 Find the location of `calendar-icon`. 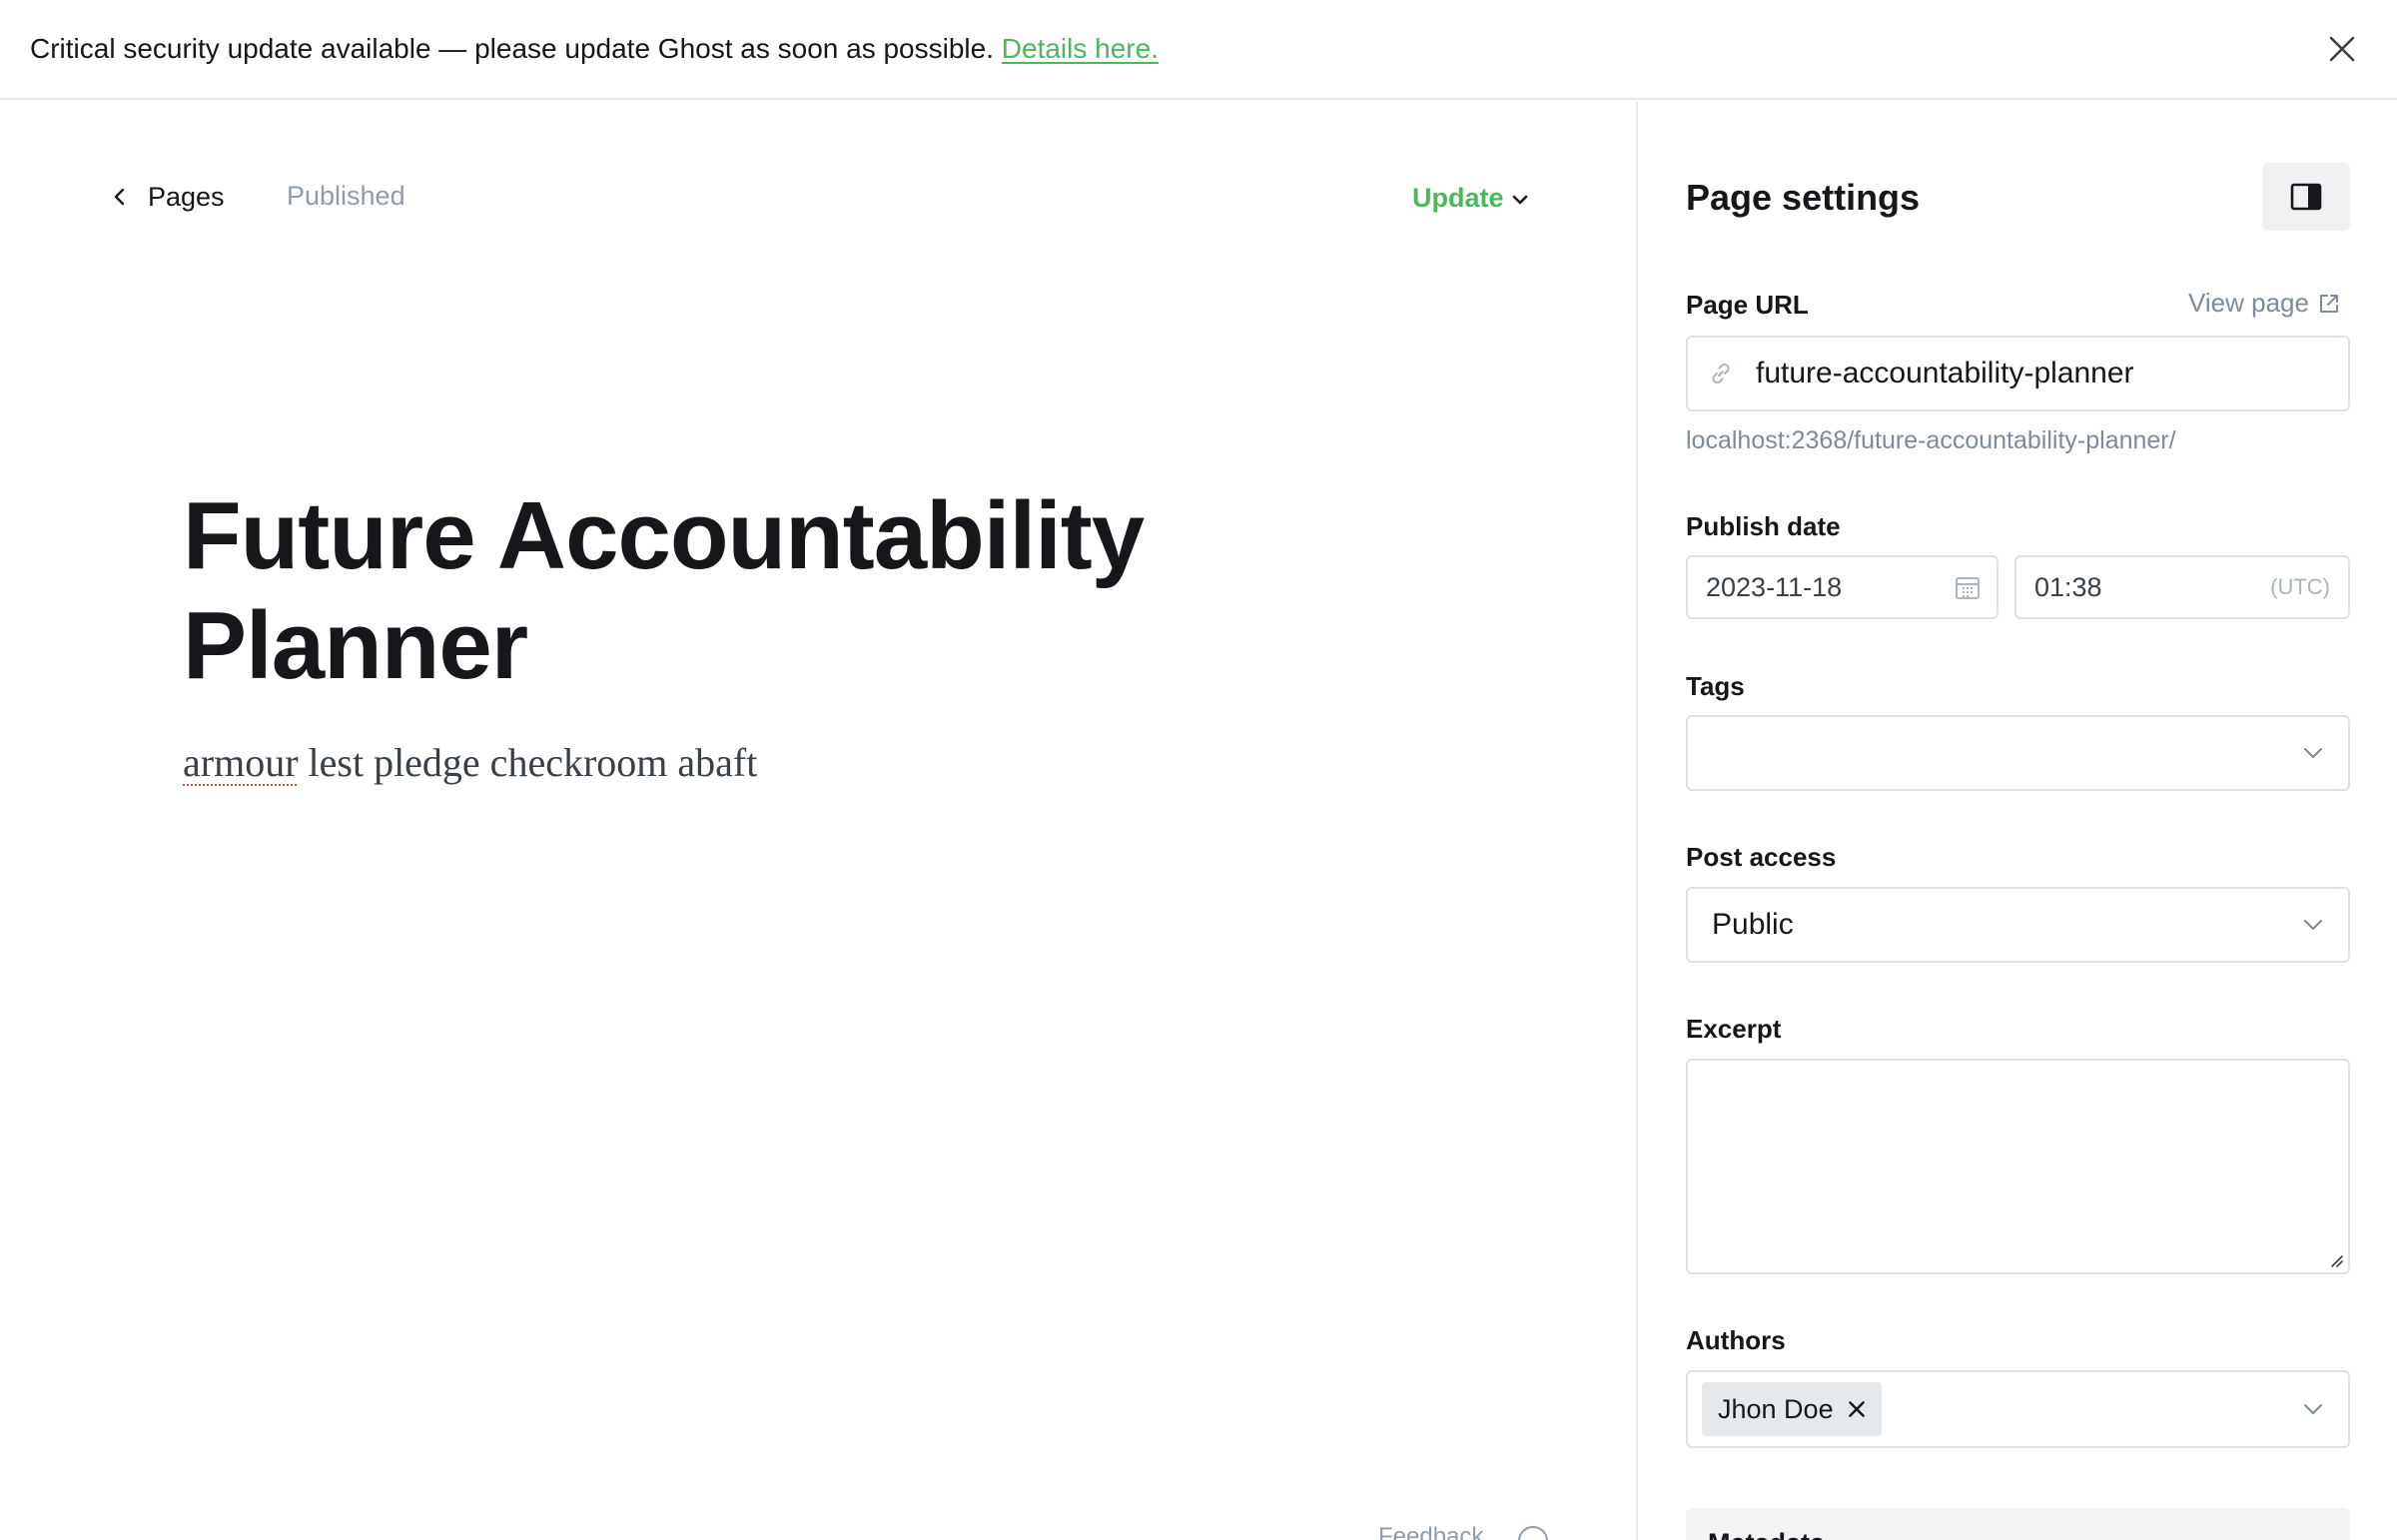

calendar-icon is located at coordinates (1968, 588).